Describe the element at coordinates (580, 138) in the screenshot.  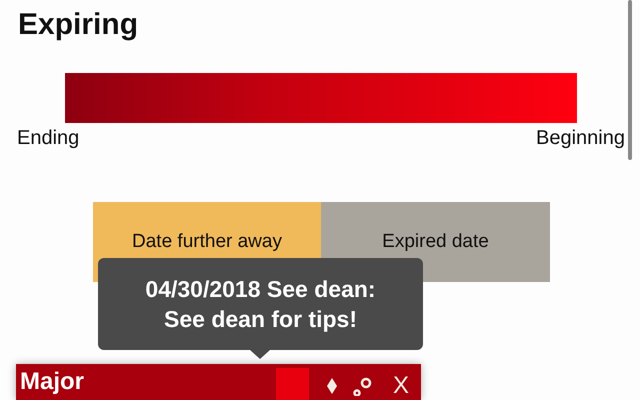
I see `gradient-end-label: Beginning` at that location.